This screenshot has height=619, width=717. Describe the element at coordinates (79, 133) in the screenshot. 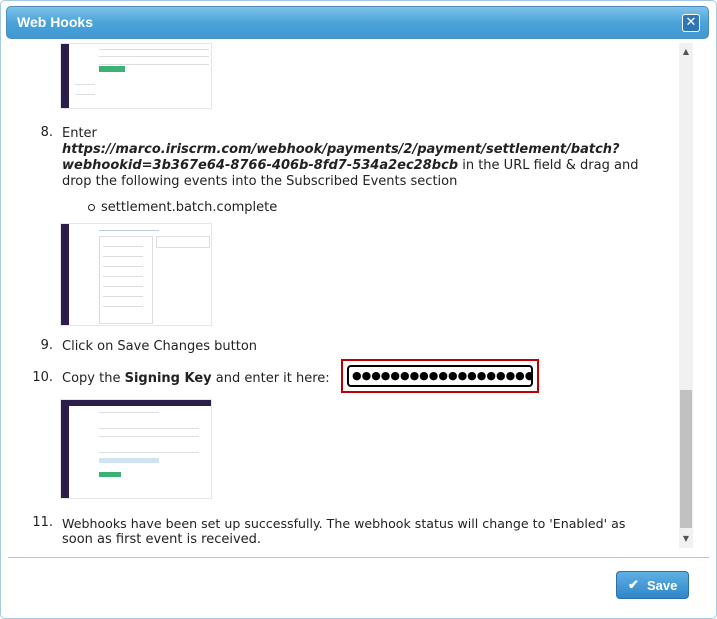

I see `step-8-prefix: Enter` at that location.